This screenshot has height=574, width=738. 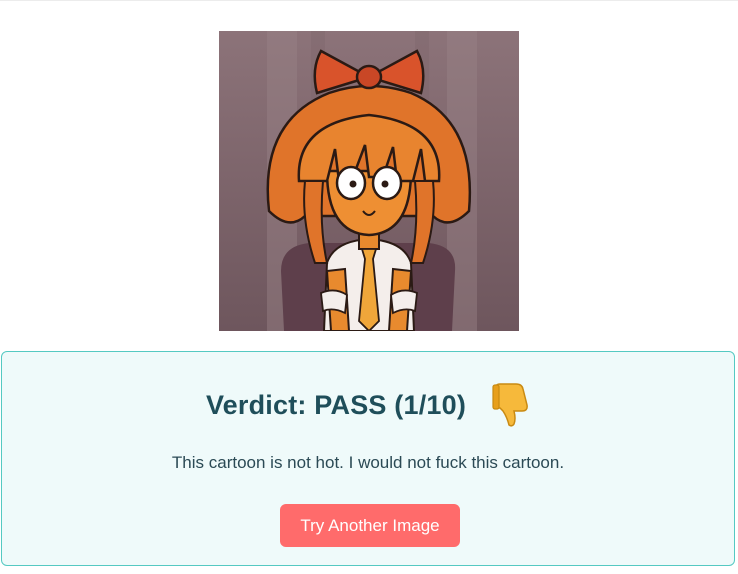 What do you see at coordinates (369, 0) in the screenshot?
I see `top-divider` at bounding box center [369, 0].